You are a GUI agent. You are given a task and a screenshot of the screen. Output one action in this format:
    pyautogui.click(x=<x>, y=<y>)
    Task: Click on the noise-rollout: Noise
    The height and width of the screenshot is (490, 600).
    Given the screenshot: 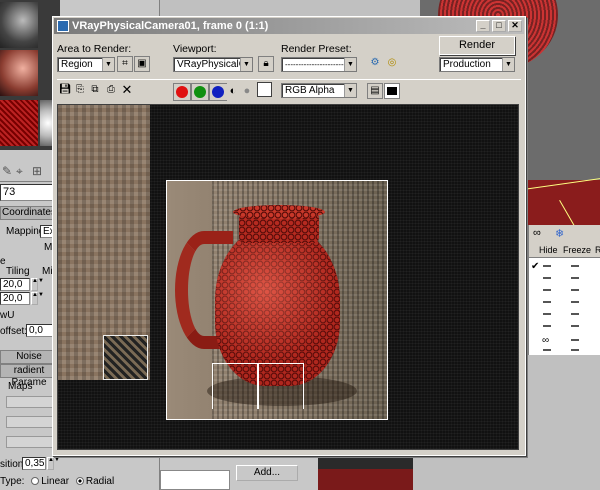 What is the action you would take?
    pyautogui.click(x=29, y=357)
    